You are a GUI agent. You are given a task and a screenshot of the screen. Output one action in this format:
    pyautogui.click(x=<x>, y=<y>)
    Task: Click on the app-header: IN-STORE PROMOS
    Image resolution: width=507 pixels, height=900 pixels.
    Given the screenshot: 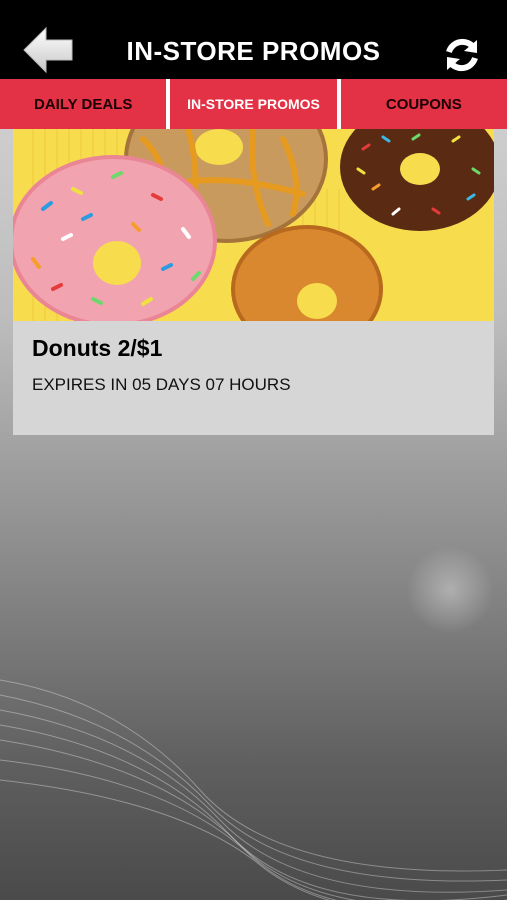 What is the action you would take?
    pyautogui.click(x=253, y=39)
    